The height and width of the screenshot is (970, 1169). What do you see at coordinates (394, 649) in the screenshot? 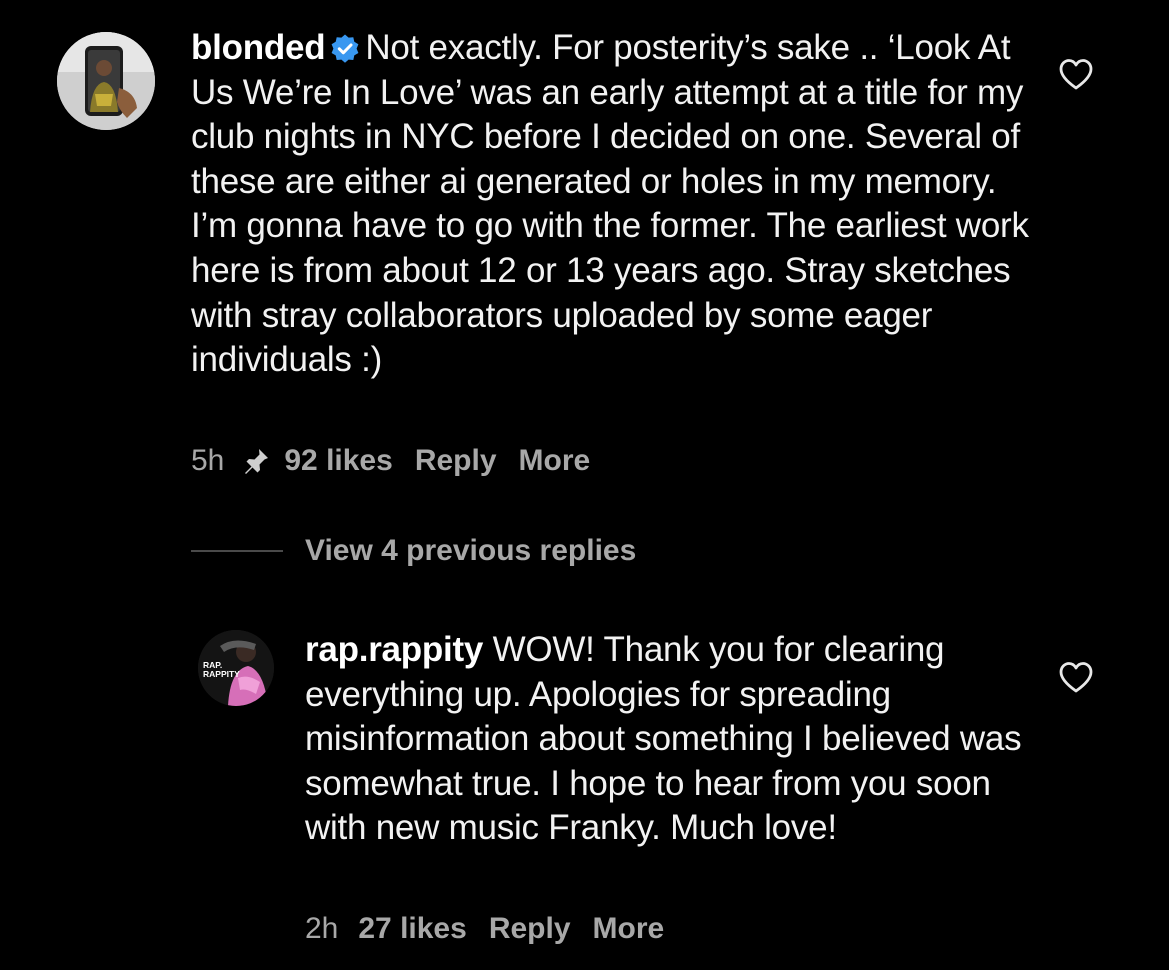
I see `reply-username: rap.rappity` at bounding box center [394, 649].